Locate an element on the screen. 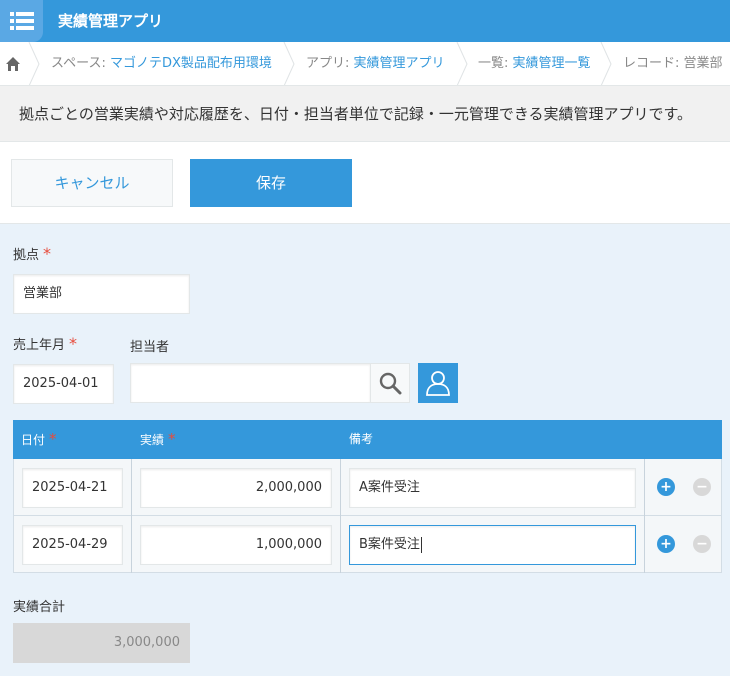  assignee-search-button is located at coordinates (390, 383).